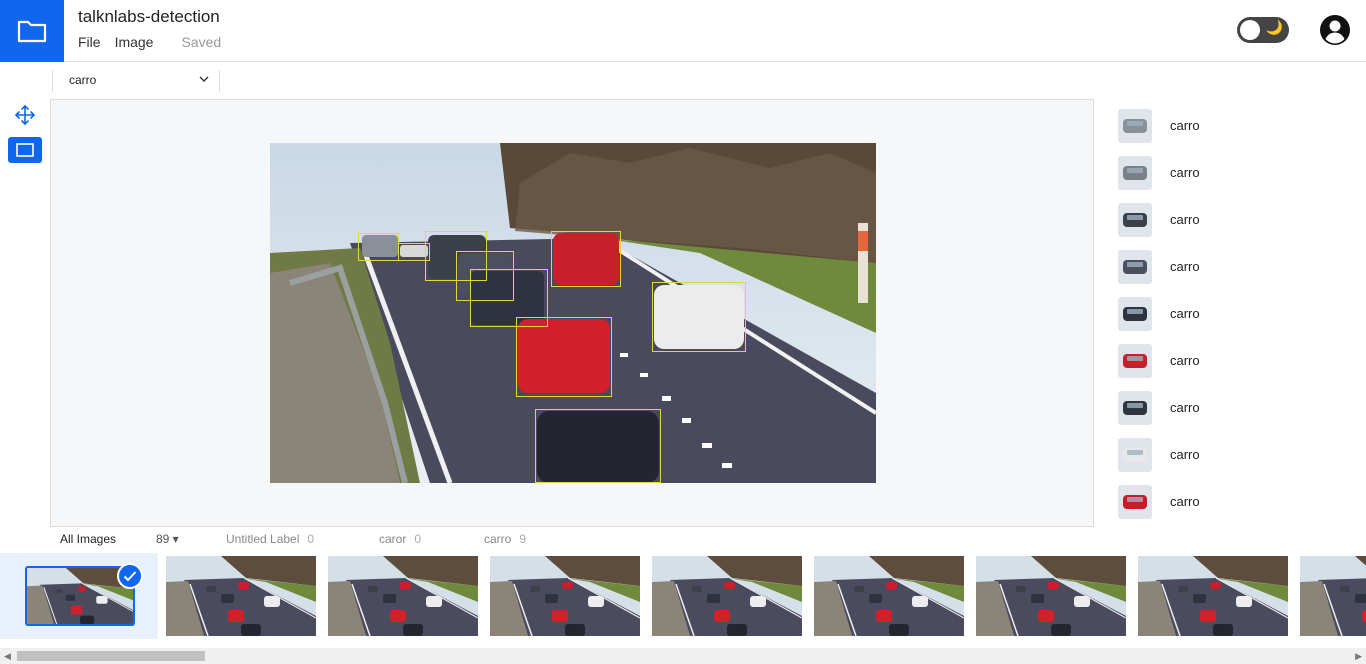 The image size is (1366, 664). What do you see at coordinates (89, 42) in the screenshot?
I see `menu-file: File` at bounding box center [89, 42].